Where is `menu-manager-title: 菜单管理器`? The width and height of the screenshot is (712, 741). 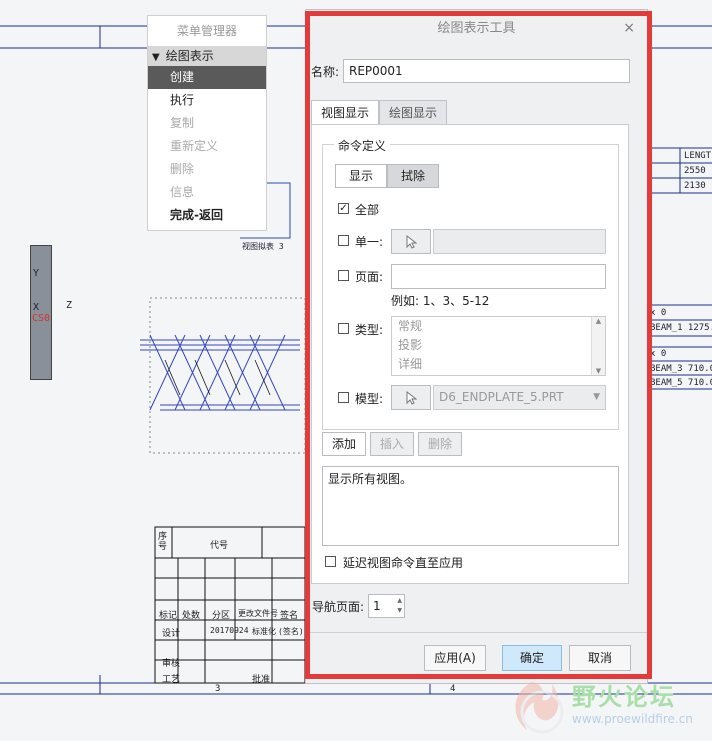 menu-manager-title: 菜单管理器 is located at coordinates (206, 31).